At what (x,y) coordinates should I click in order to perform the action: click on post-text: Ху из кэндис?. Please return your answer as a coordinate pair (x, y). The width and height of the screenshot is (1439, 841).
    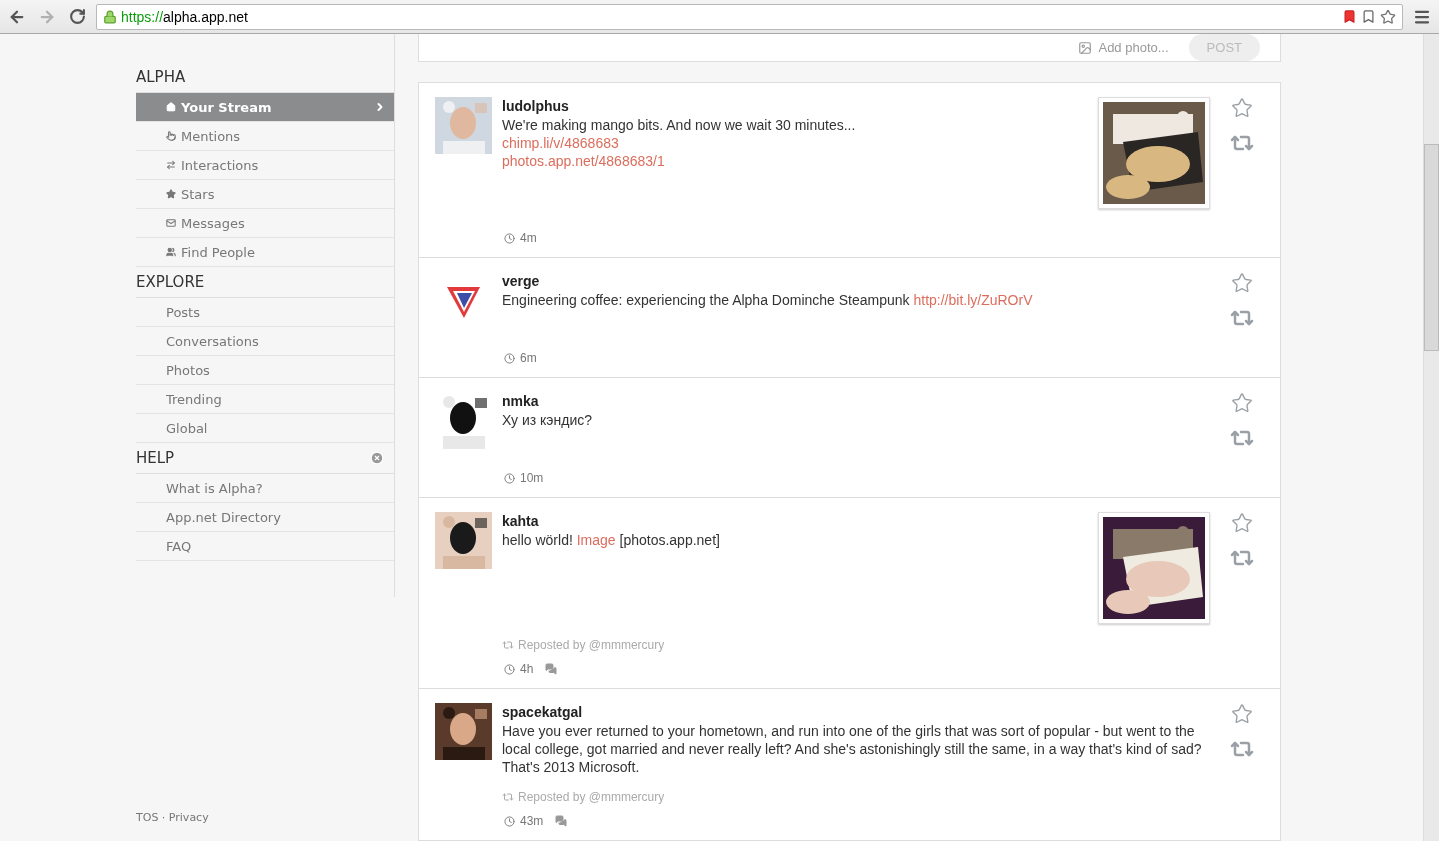
    Looking at the image, I should click on (547, 420).